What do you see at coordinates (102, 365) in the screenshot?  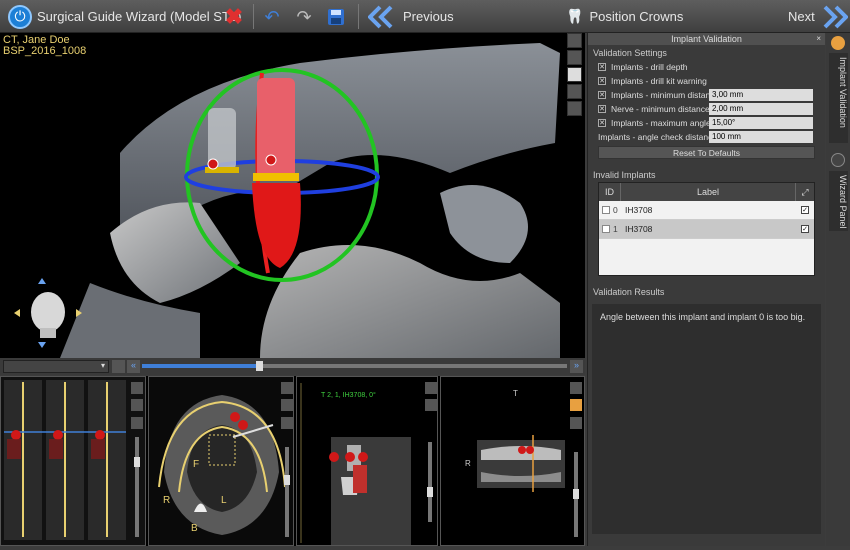 I see `chevron-down-icon: ▾` at bounding box center [102, 365].